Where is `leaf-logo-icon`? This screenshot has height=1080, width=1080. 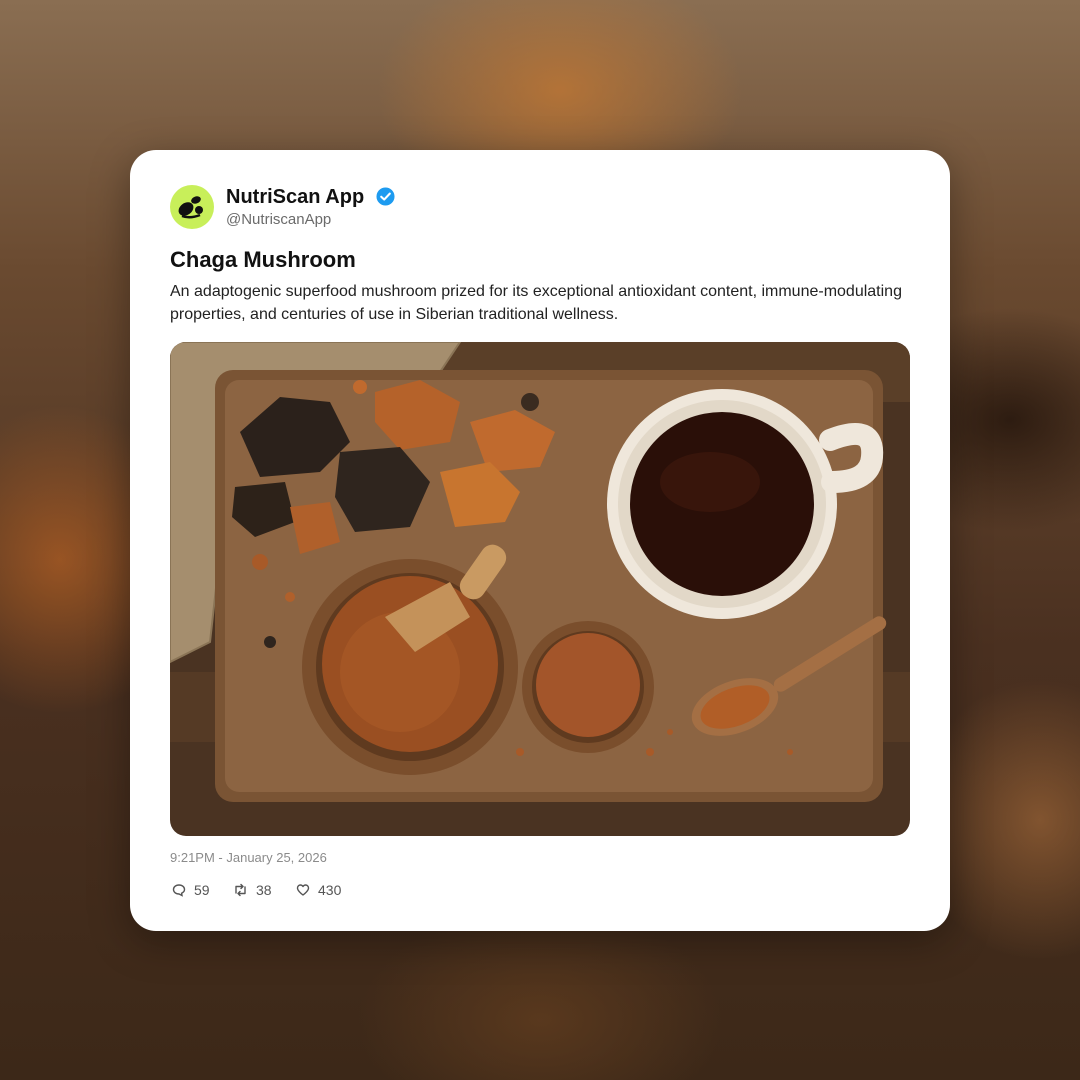
leaf-logo-icon is located at coordinates (190, 207).